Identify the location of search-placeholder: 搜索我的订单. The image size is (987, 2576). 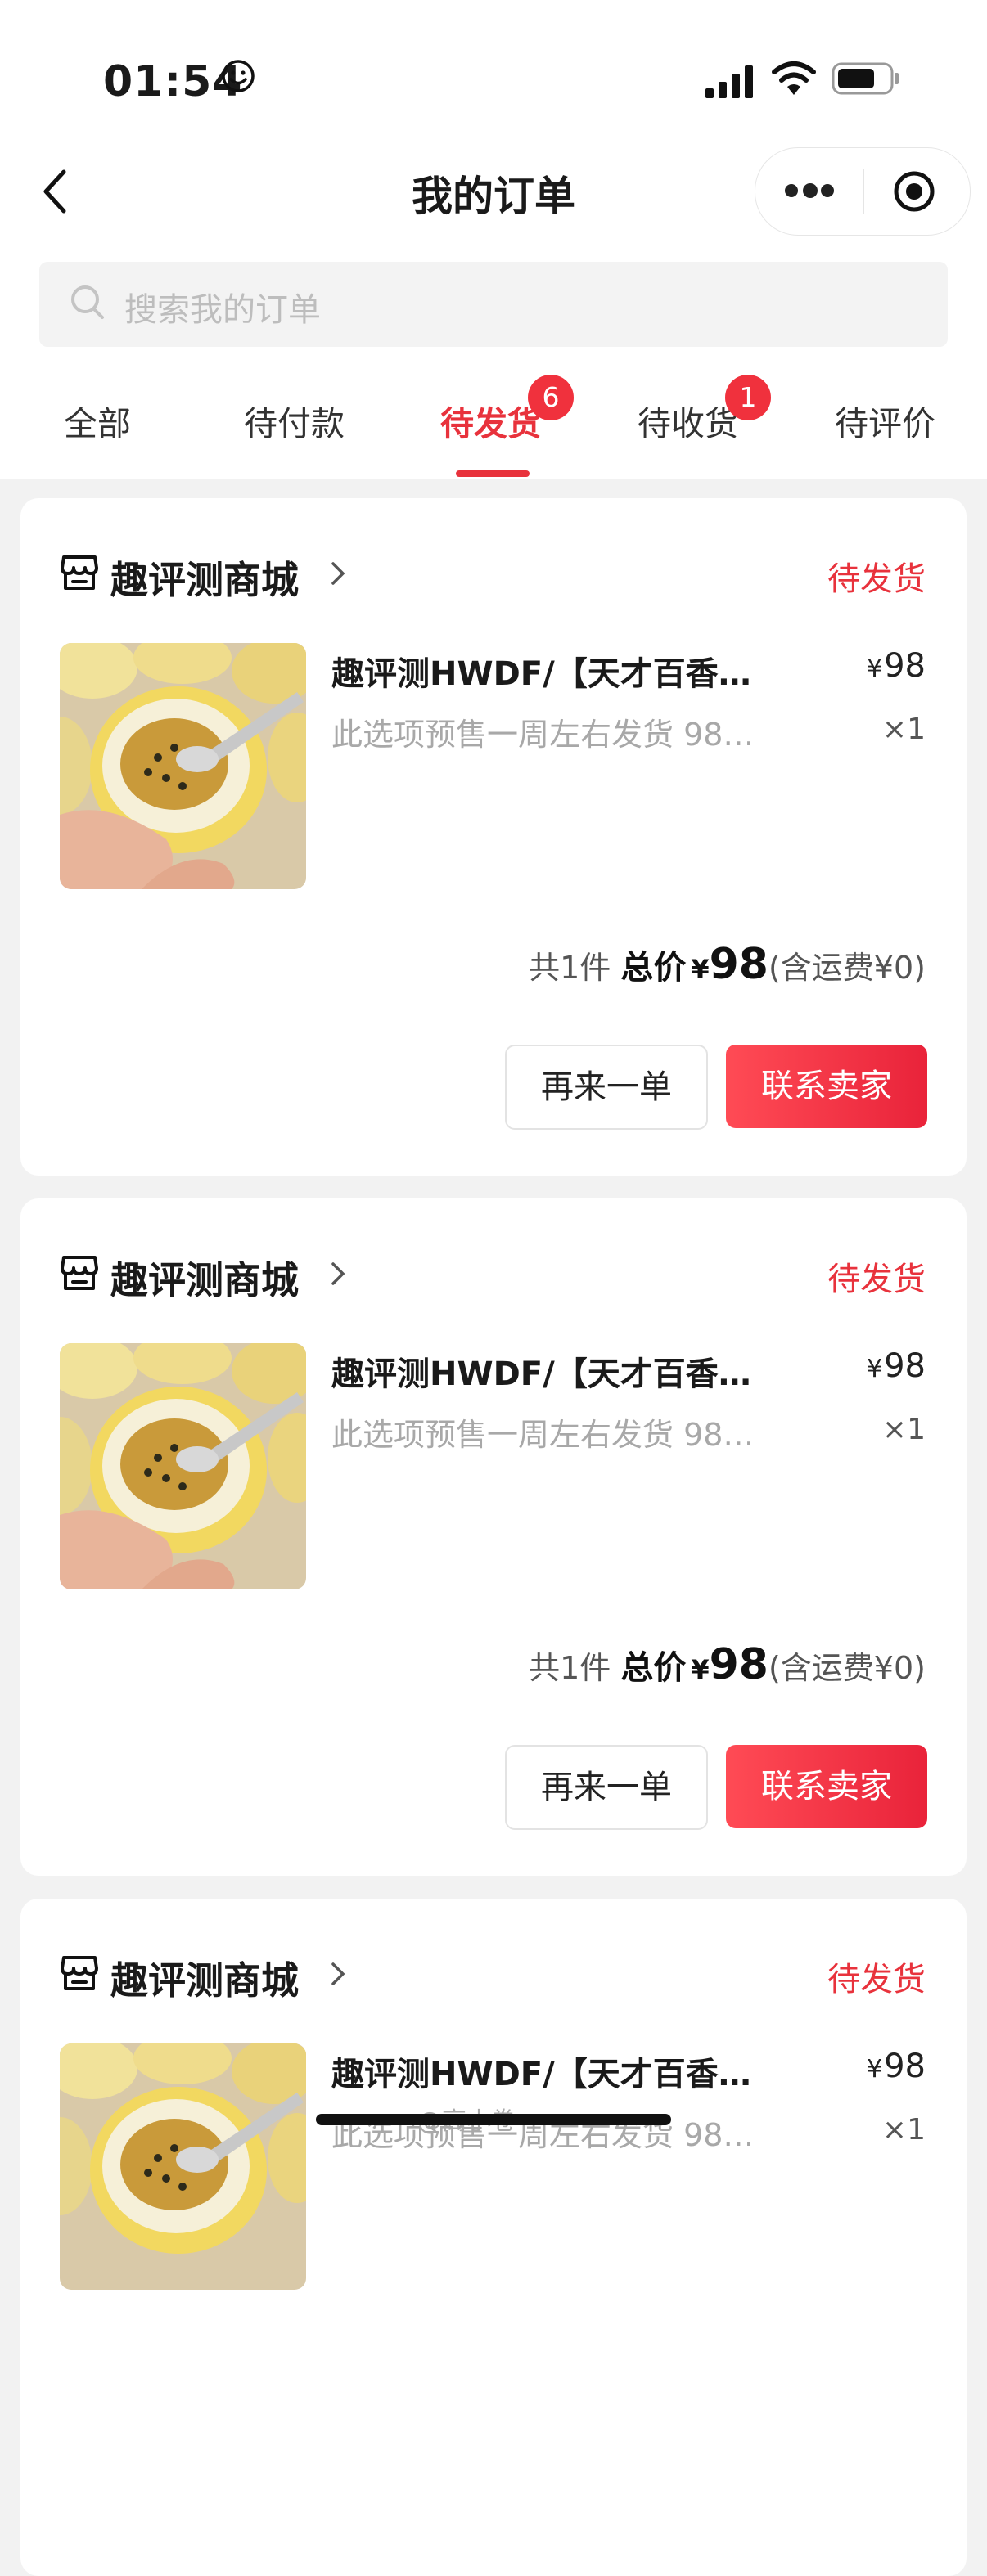
(222, 310).